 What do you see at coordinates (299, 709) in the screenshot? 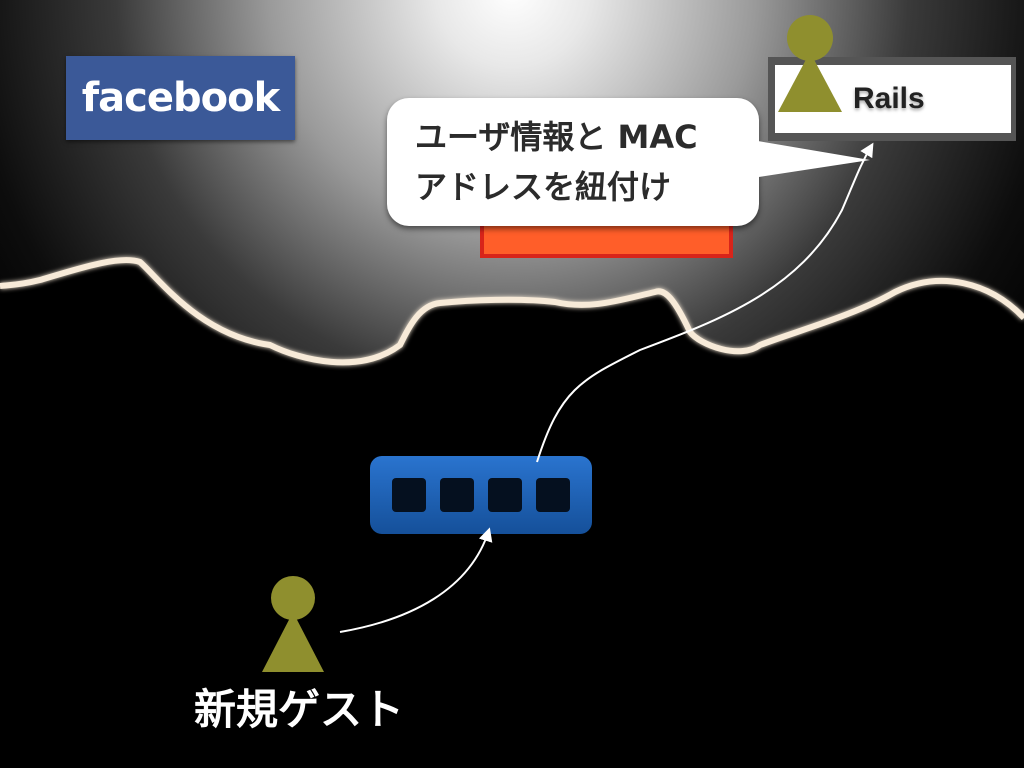
I see `guest-label: 新規ゲスト` at bounding box center [299, 709].